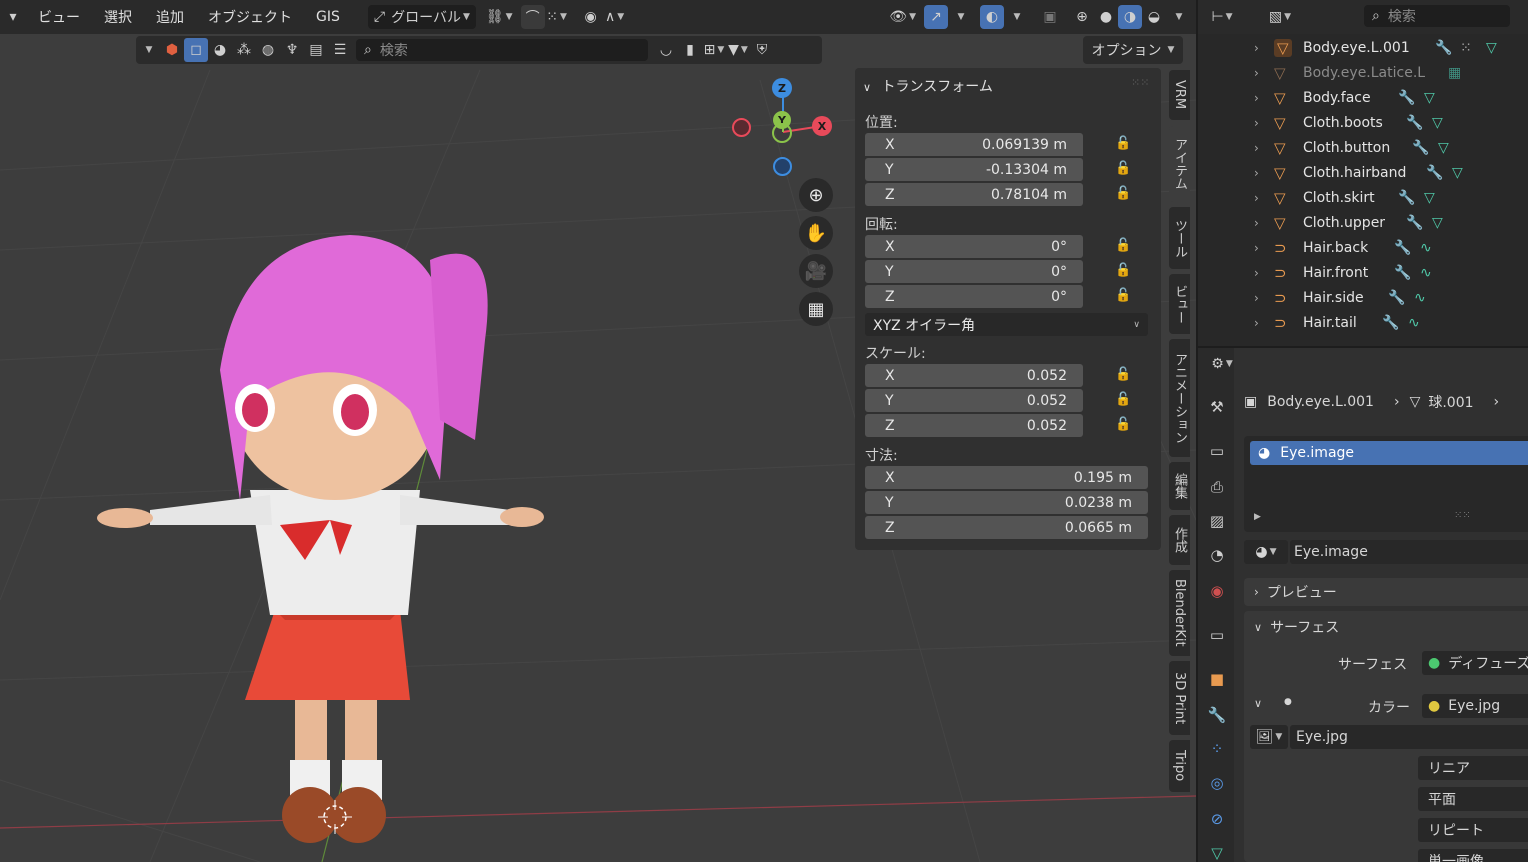  What do you see at coordinates (1473, 855) in the screenshot?
I see `image-source-dropdown: 単一画像` at bounding box center [1473, 855].